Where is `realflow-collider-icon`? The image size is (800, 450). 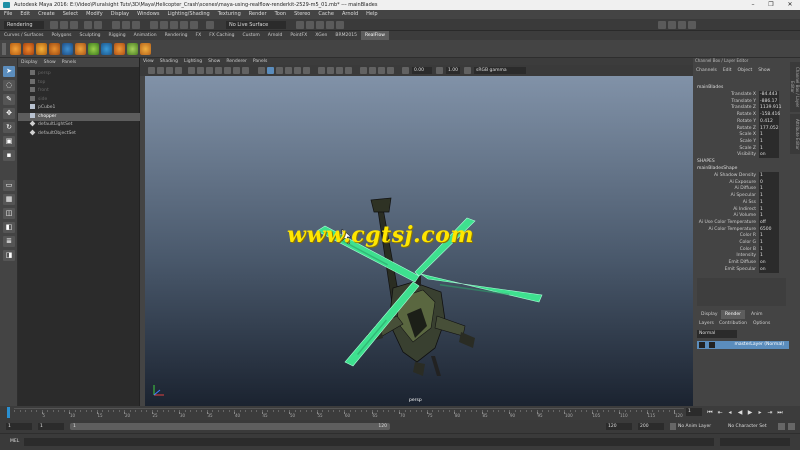 realflow-collider-icon is located at coordinates (106, 49).